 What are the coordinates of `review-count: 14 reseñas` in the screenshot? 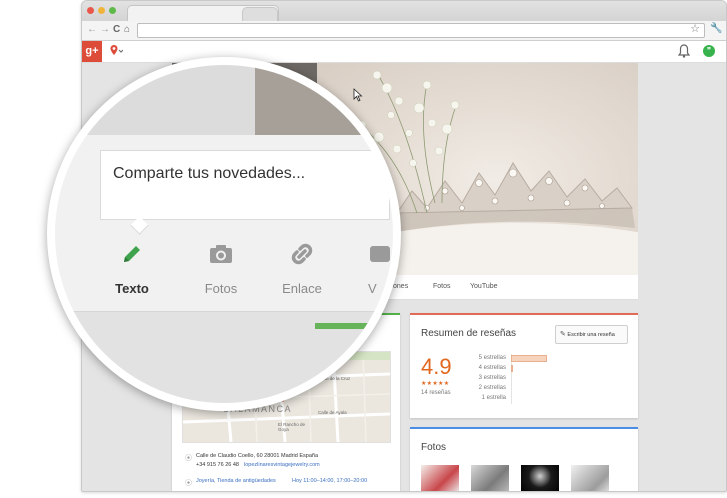 It's located at (436, 393).